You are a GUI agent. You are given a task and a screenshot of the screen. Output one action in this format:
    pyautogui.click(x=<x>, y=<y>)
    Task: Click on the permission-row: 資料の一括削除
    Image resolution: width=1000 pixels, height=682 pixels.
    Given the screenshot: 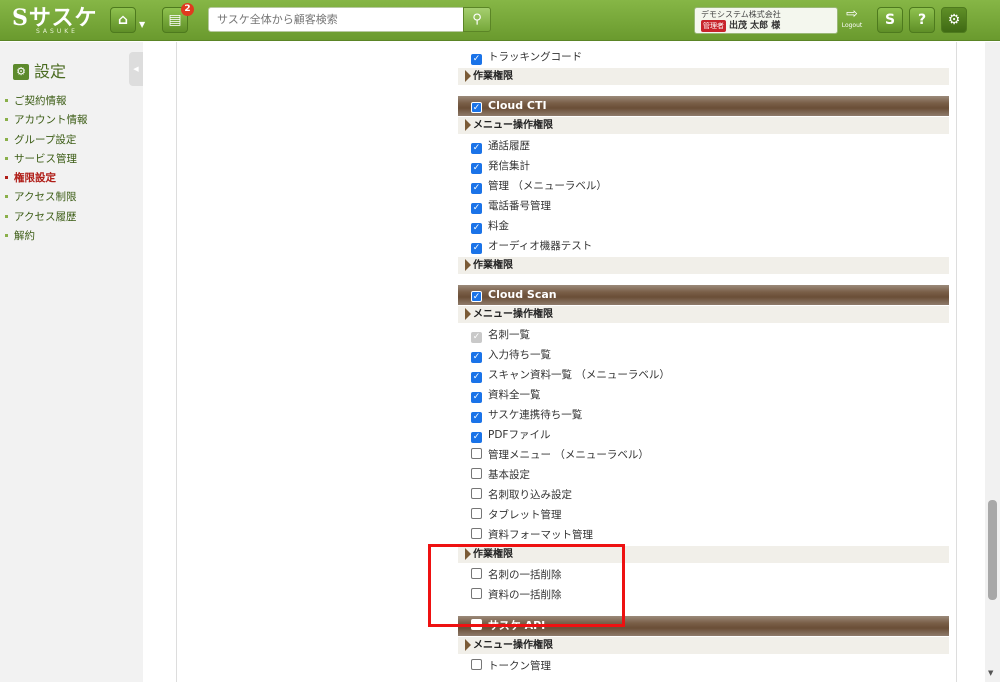 What is the action you would take?
    pyautogui.click(x=703, y=595)
    